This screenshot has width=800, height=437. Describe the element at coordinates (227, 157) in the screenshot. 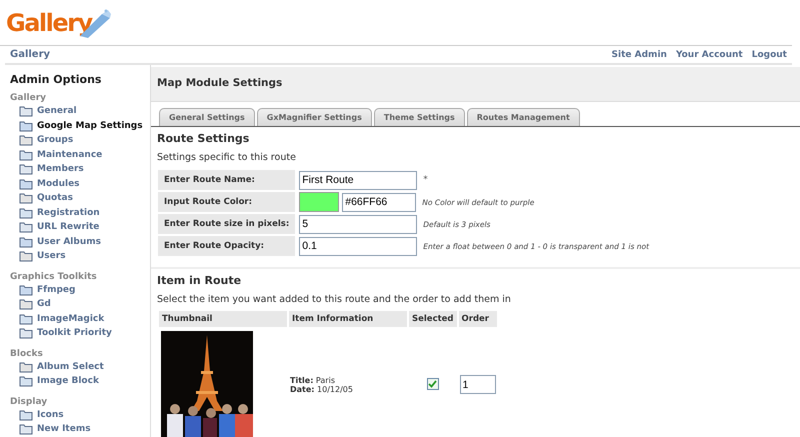

I see `section-description: Settings specific to this route` at that location.